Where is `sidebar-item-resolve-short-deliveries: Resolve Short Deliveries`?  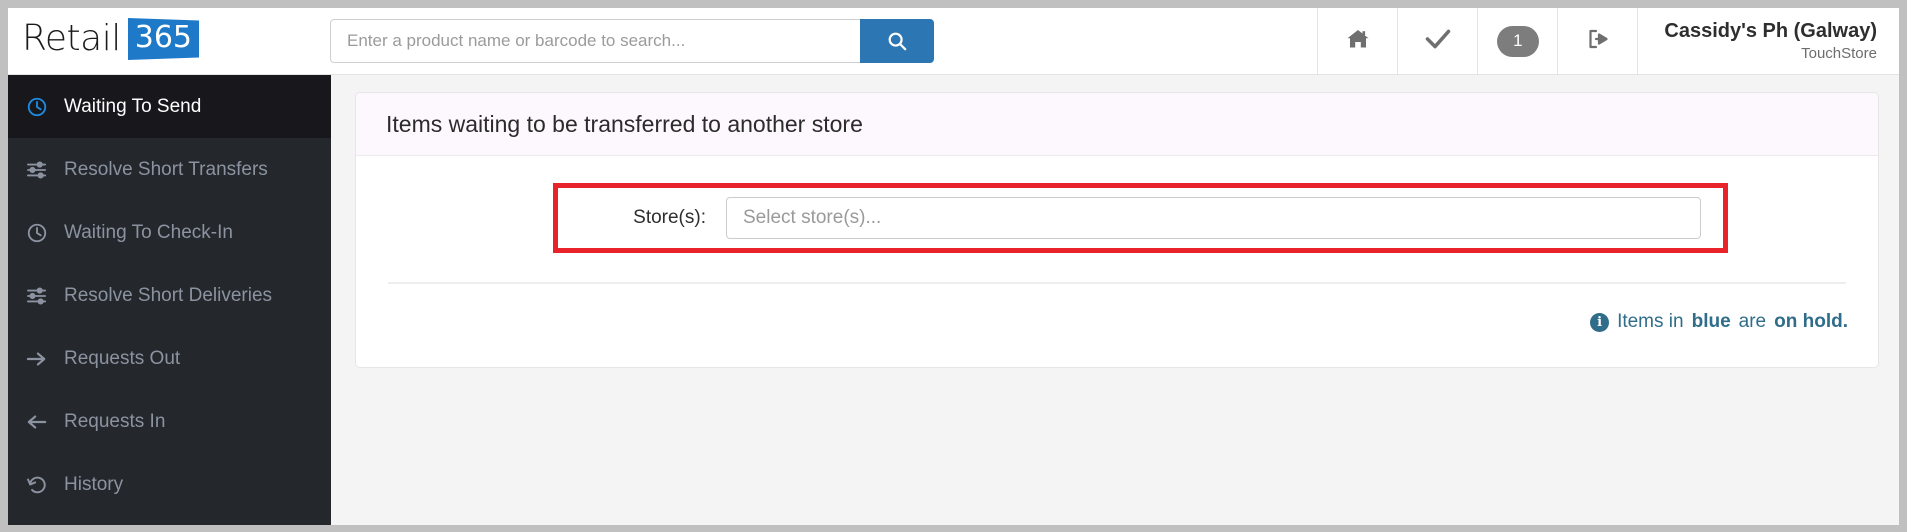
sidebar-item-resolve-short-deliveries: Resolve Short Deliveries is located at coordinates (169, 295).